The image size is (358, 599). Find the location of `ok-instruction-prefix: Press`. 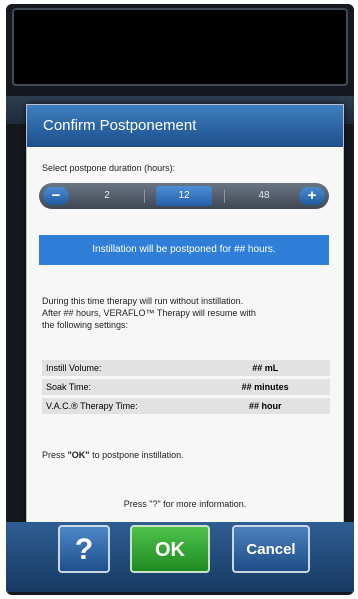

ok-instruction-prefix: Press is located at coordinates (55, 455).